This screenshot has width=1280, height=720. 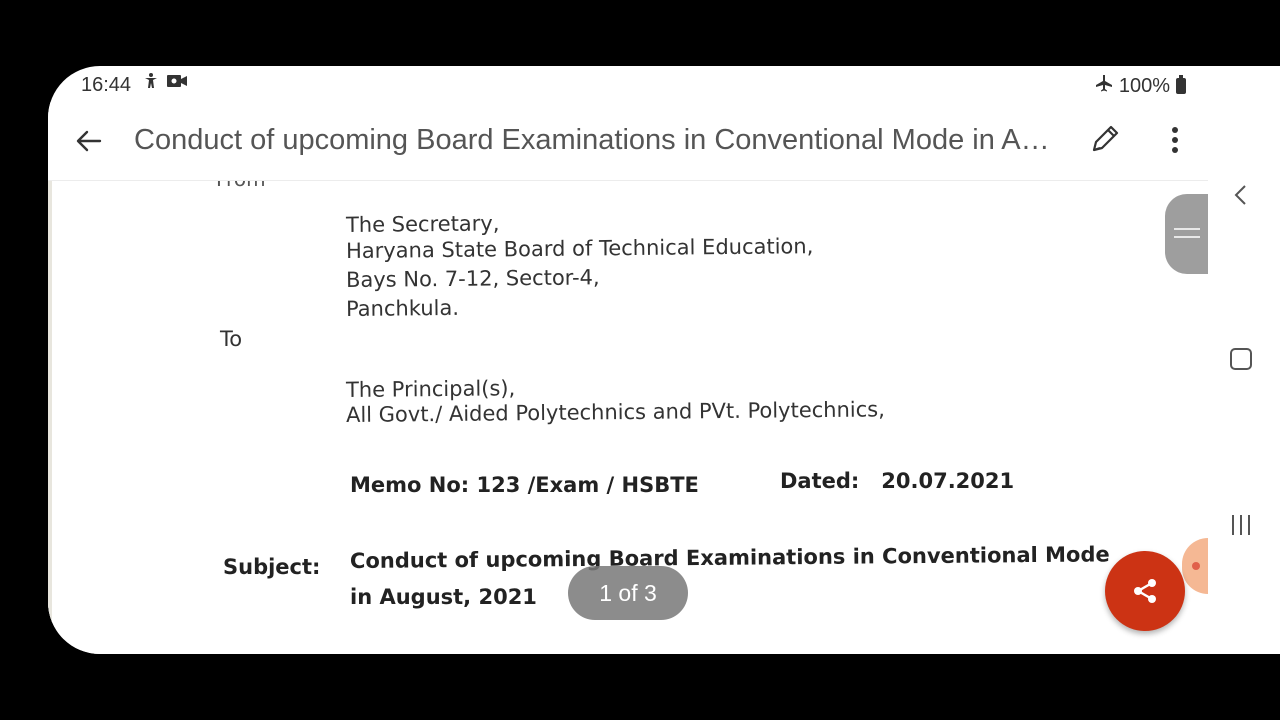 I want to click on chevron-left-icon, so click(x=1241, y=195).